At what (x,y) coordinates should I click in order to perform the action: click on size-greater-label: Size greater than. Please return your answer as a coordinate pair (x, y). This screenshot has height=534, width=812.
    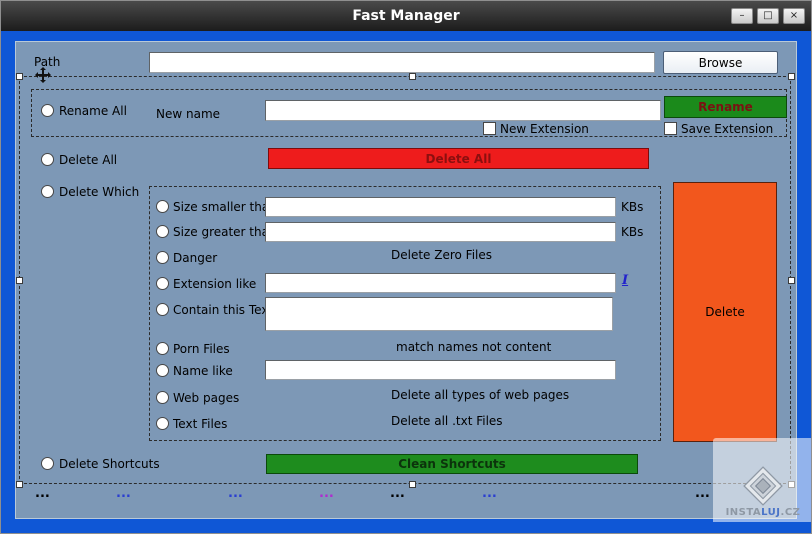
    Looking at the image, I should click on (225, 232).